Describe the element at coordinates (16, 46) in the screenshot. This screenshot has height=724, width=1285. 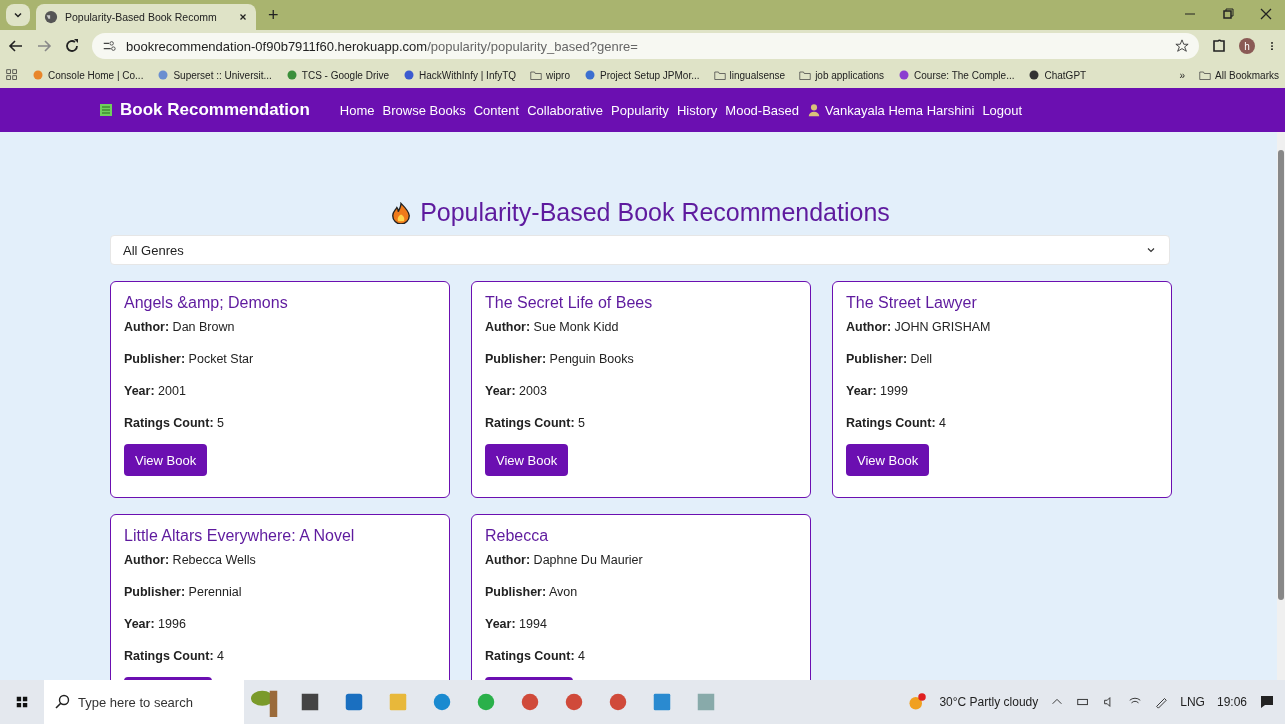
I see `back-icon` at that location.